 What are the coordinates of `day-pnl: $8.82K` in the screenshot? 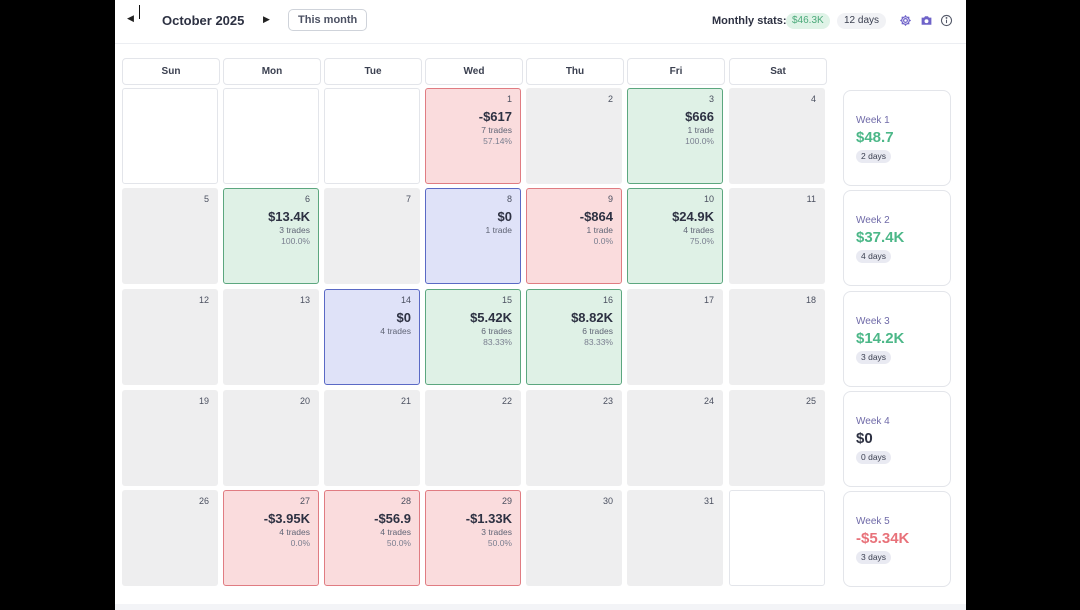 It's located at (592, 317).